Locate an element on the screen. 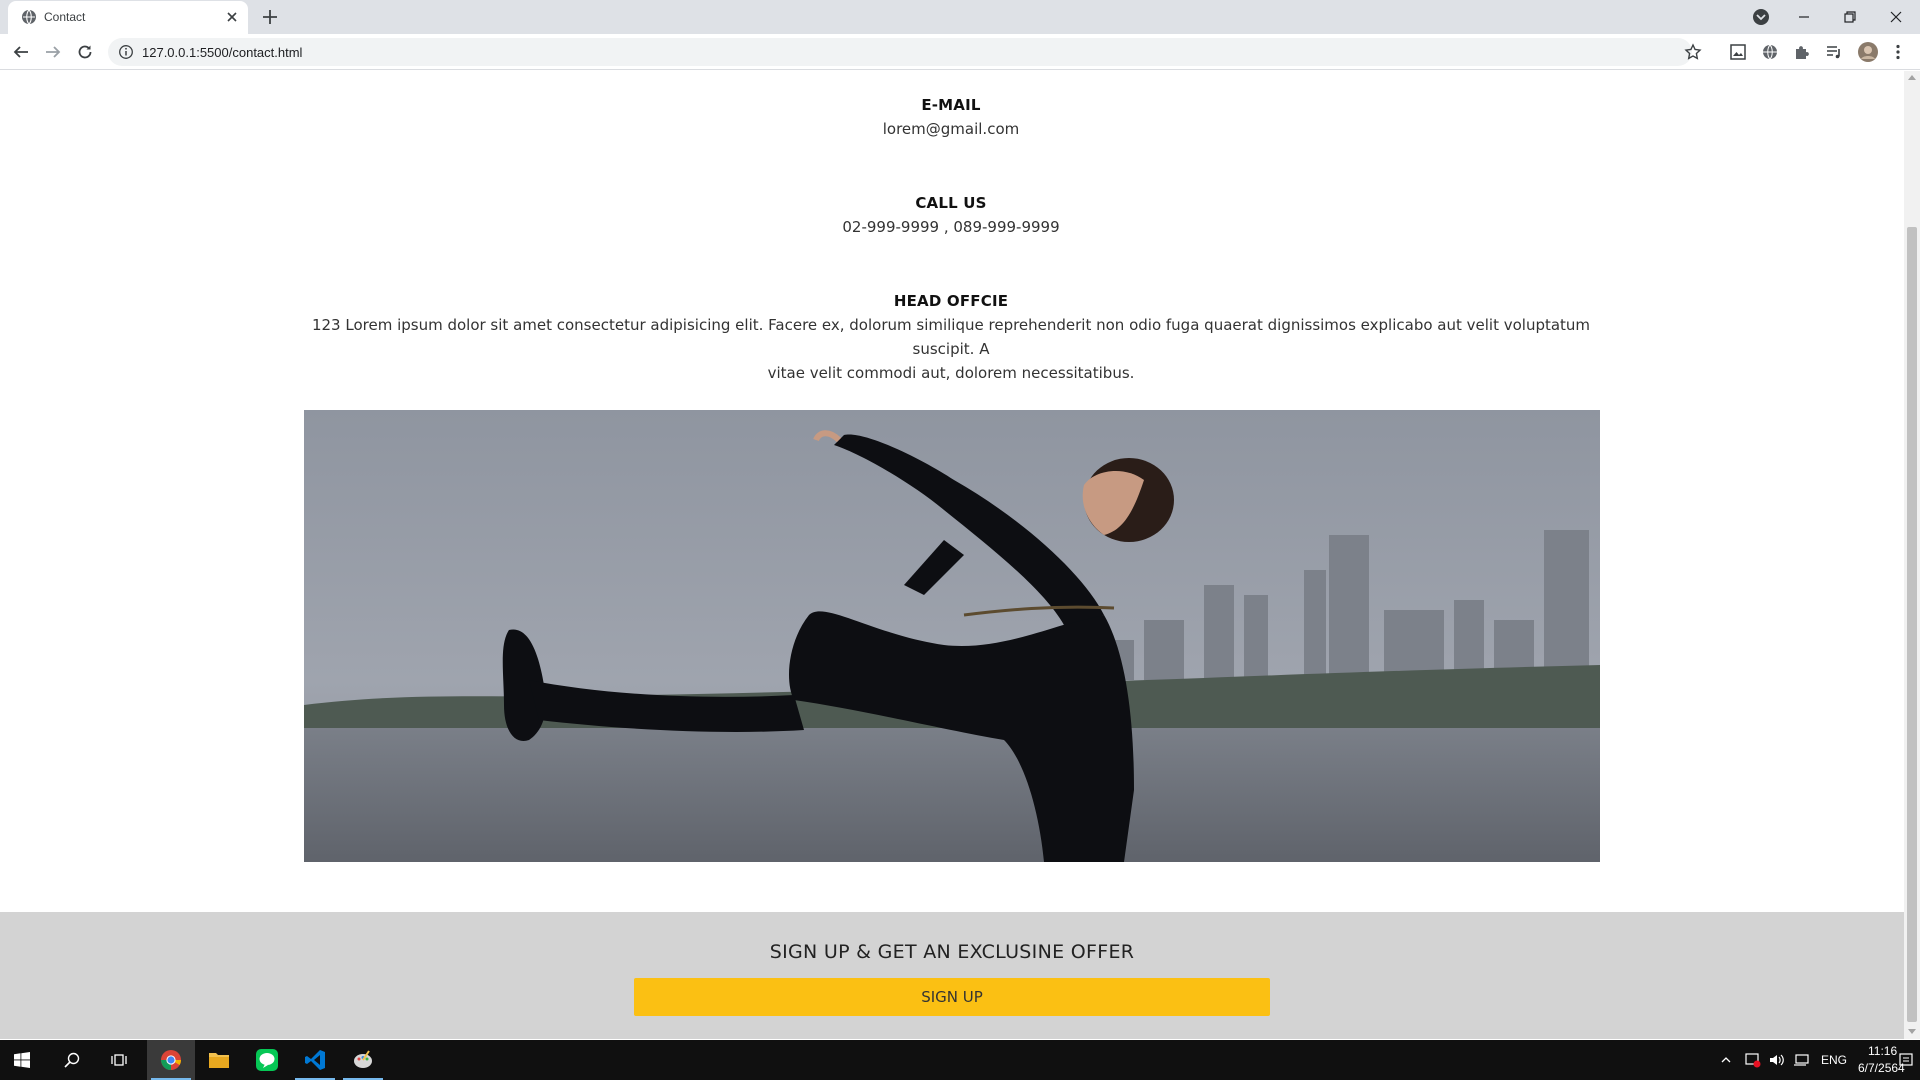 The height and width of the screenshot is (1080, 1920). notifications-icon is located at coordinates (1906, 1060).